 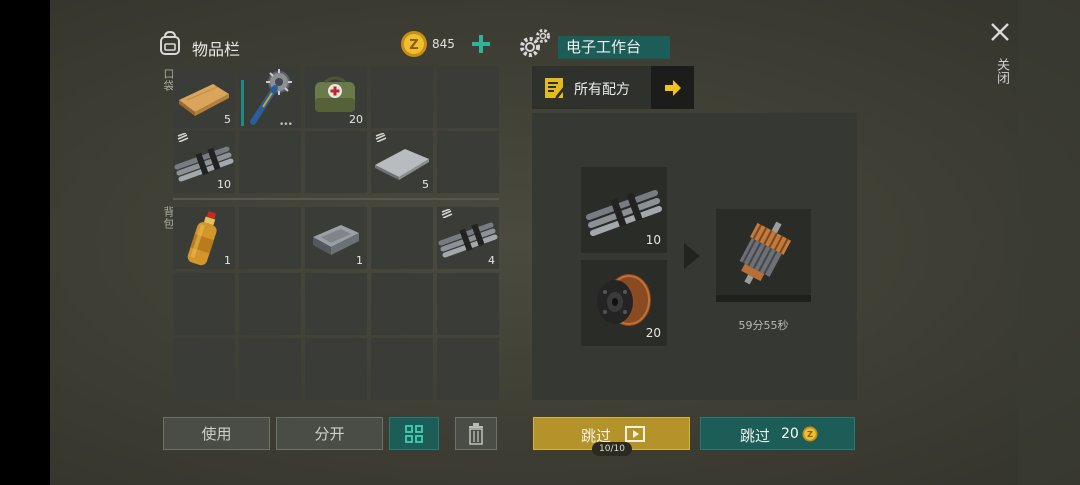 What do you see at coordinates (763, 325) in the screenshot?
I see `craft-timer: 59分55秒` at bounding box center [763, 325].